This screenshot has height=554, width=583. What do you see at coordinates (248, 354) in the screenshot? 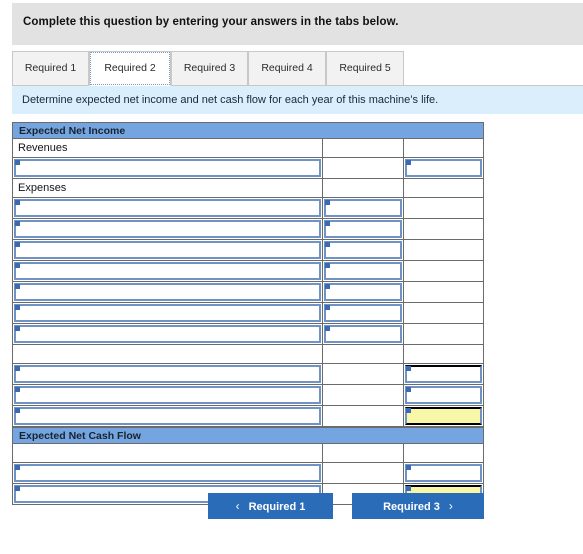
I see `table-row-spacer` at bounding box center [248, 354].